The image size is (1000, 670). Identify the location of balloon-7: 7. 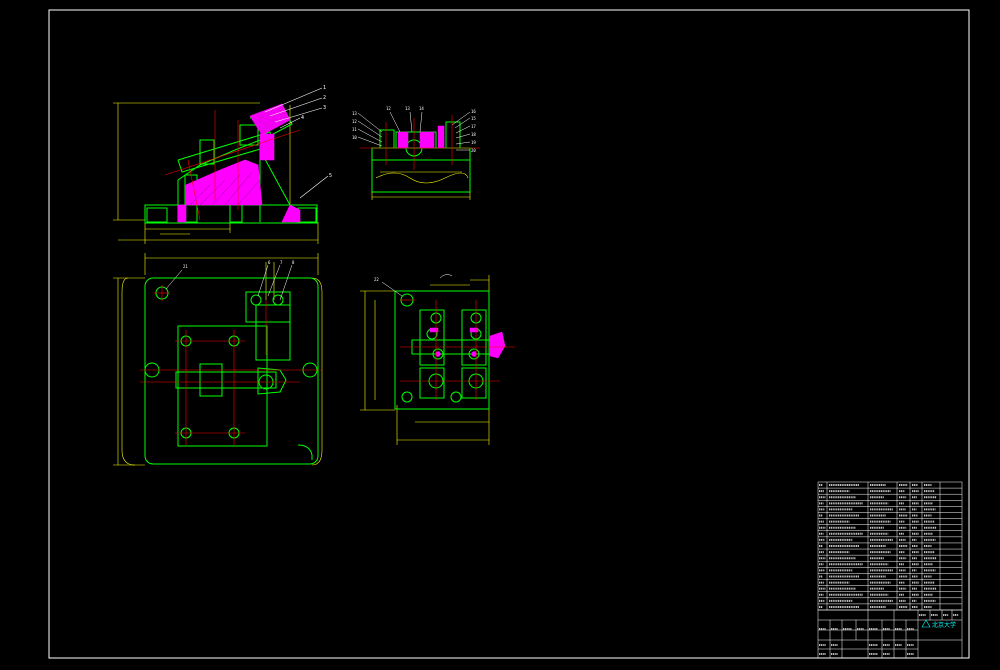
(281, 262).